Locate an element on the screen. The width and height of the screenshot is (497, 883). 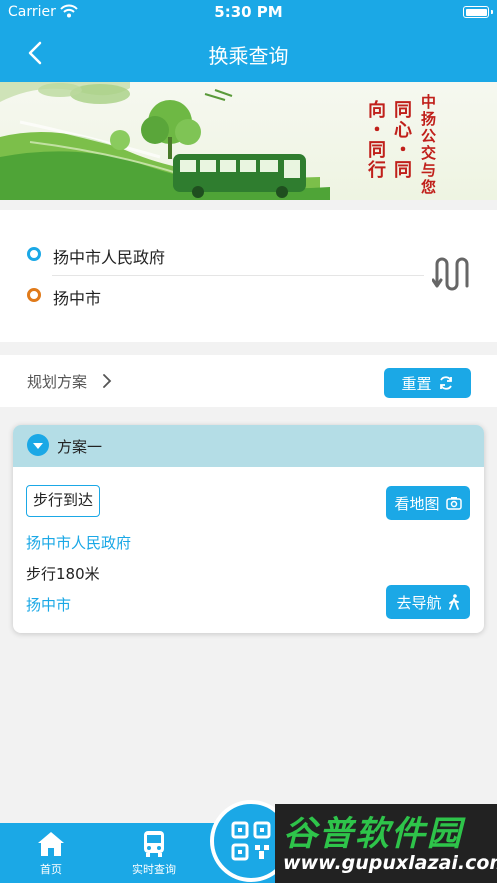
tab-realtime-label: 实时查询 is located at coordinates (154, 869).